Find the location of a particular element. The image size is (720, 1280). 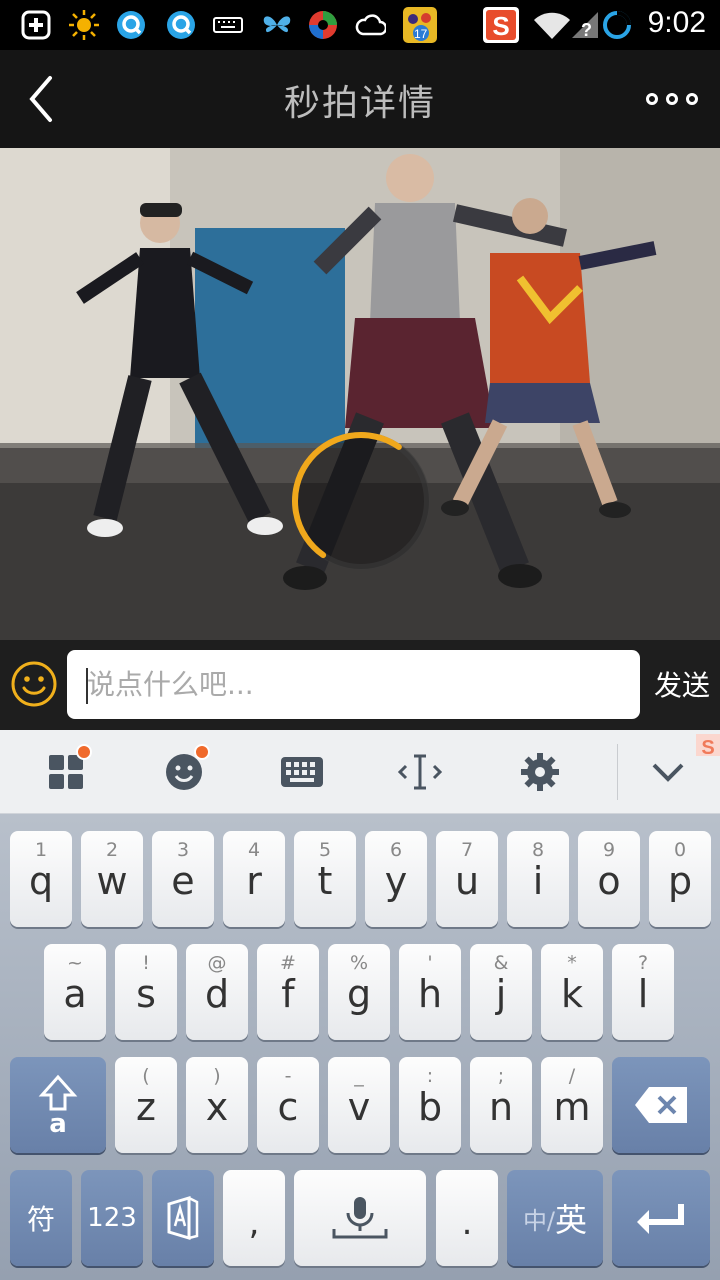

sogou-logo-icon: S is located at coordinates (705, 745).